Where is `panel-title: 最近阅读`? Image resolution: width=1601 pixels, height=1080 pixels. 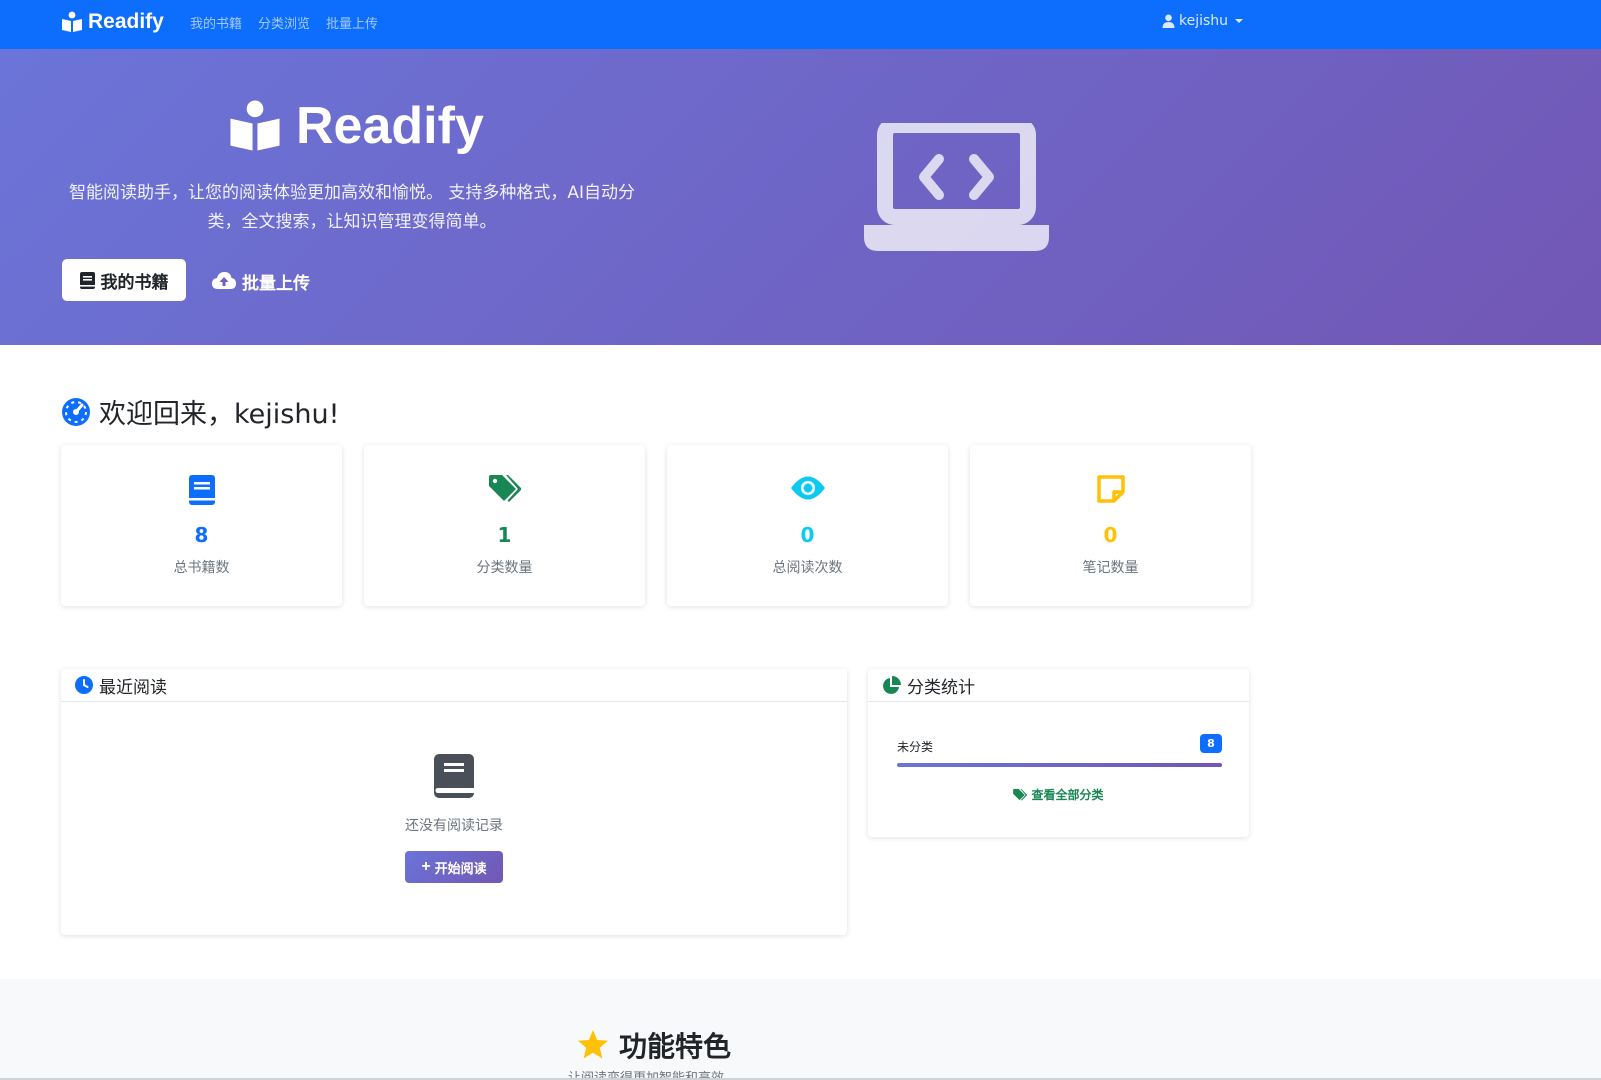
panel-title: 最近阅读 is located at coordinates (133, 687).